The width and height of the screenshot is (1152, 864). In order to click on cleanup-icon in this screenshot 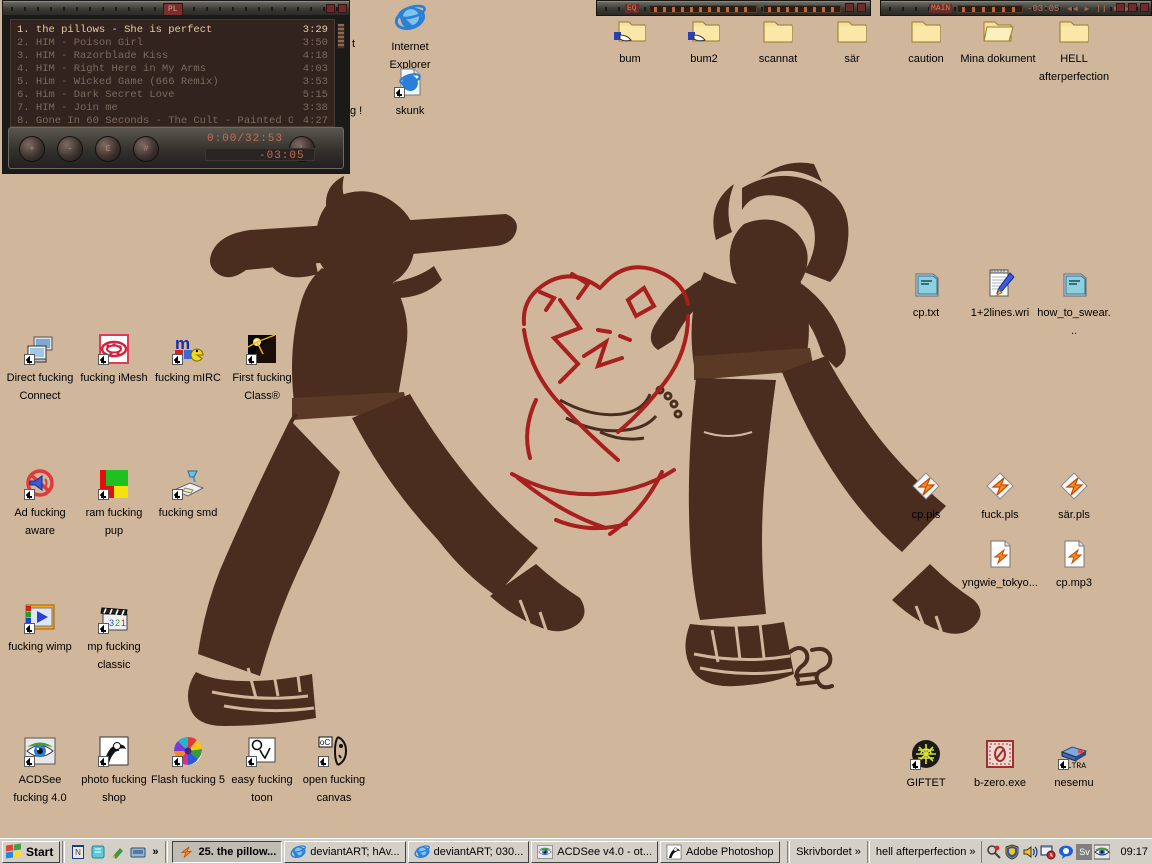, I will do `click(118, 852)`.